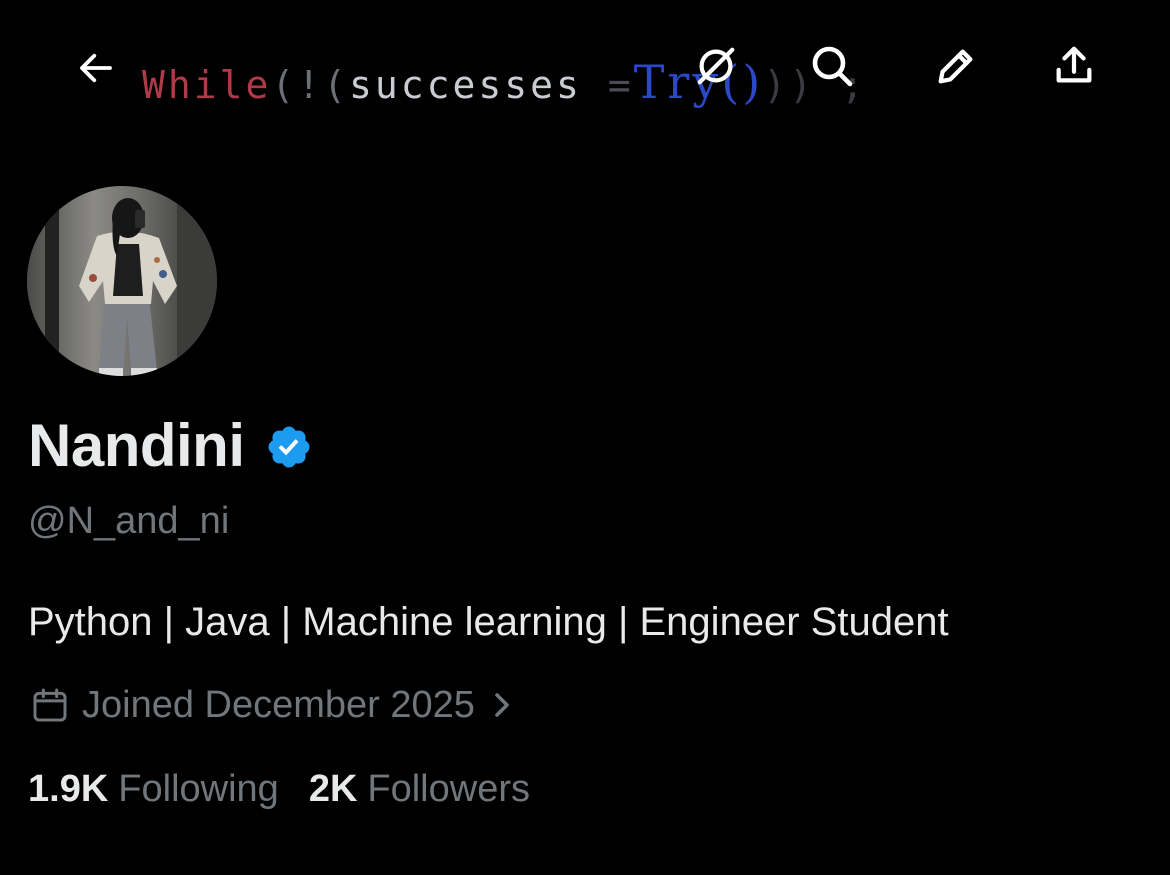 The image size is (1170, 875). What do you see at coordinates (198, 789) in the screenshot?
I see `following-label: Following` at bounding box center [198, 789].